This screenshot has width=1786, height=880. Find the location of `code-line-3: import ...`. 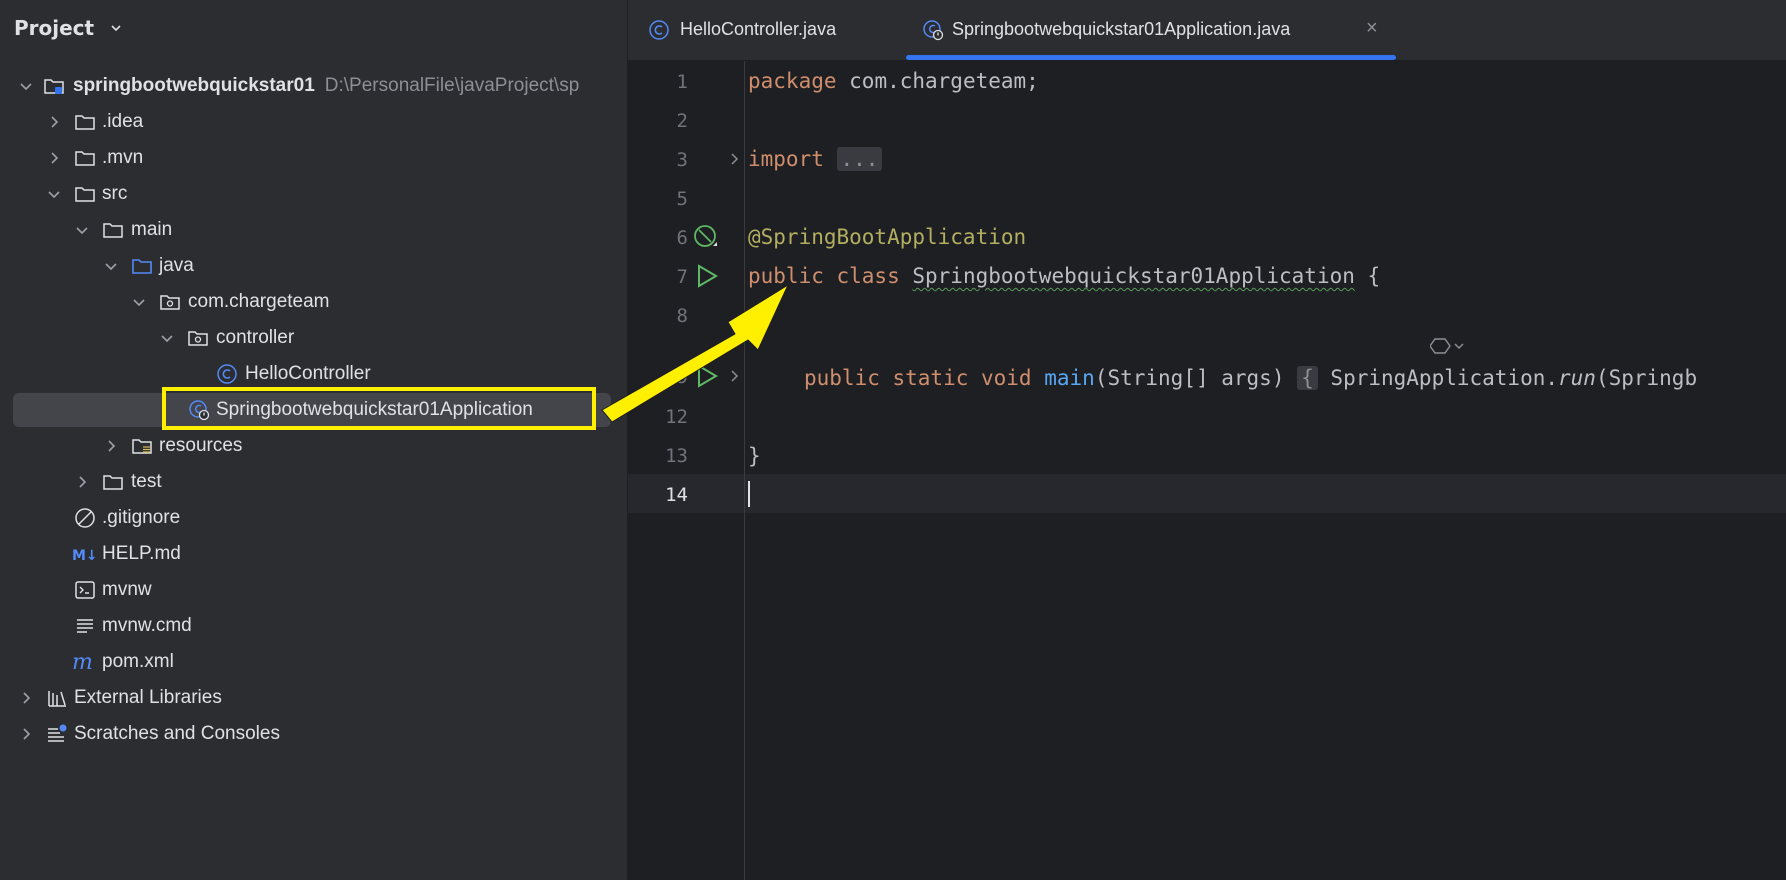

code-line-3: import ... is located at coordinates (815, 159).